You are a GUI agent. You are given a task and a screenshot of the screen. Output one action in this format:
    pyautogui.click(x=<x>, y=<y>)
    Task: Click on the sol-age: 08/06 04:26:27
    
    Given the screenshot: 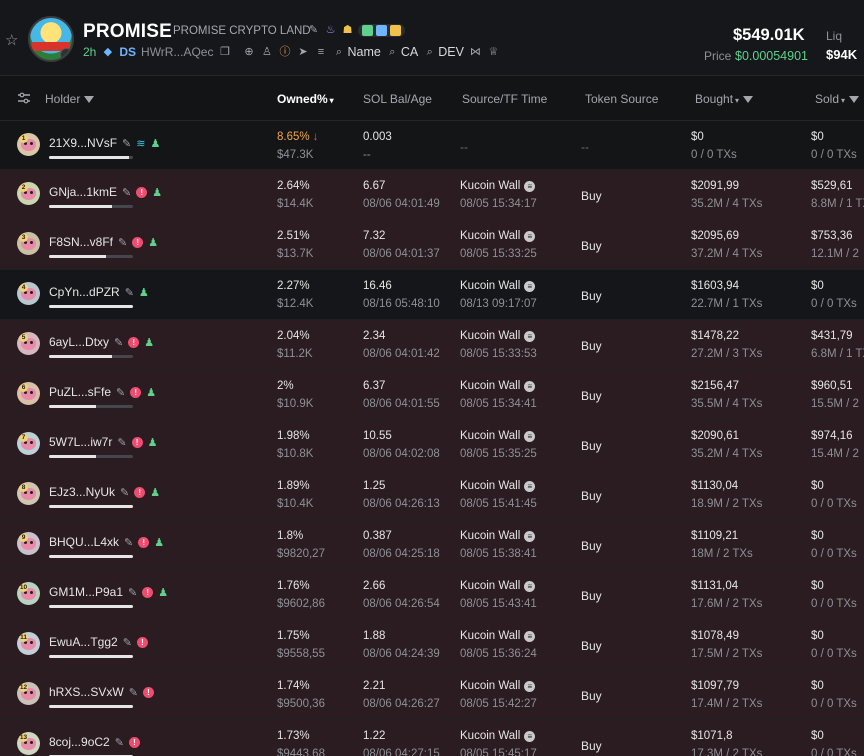 What is the action you would take?
    pyautogui.click(x=401, y=704)
    